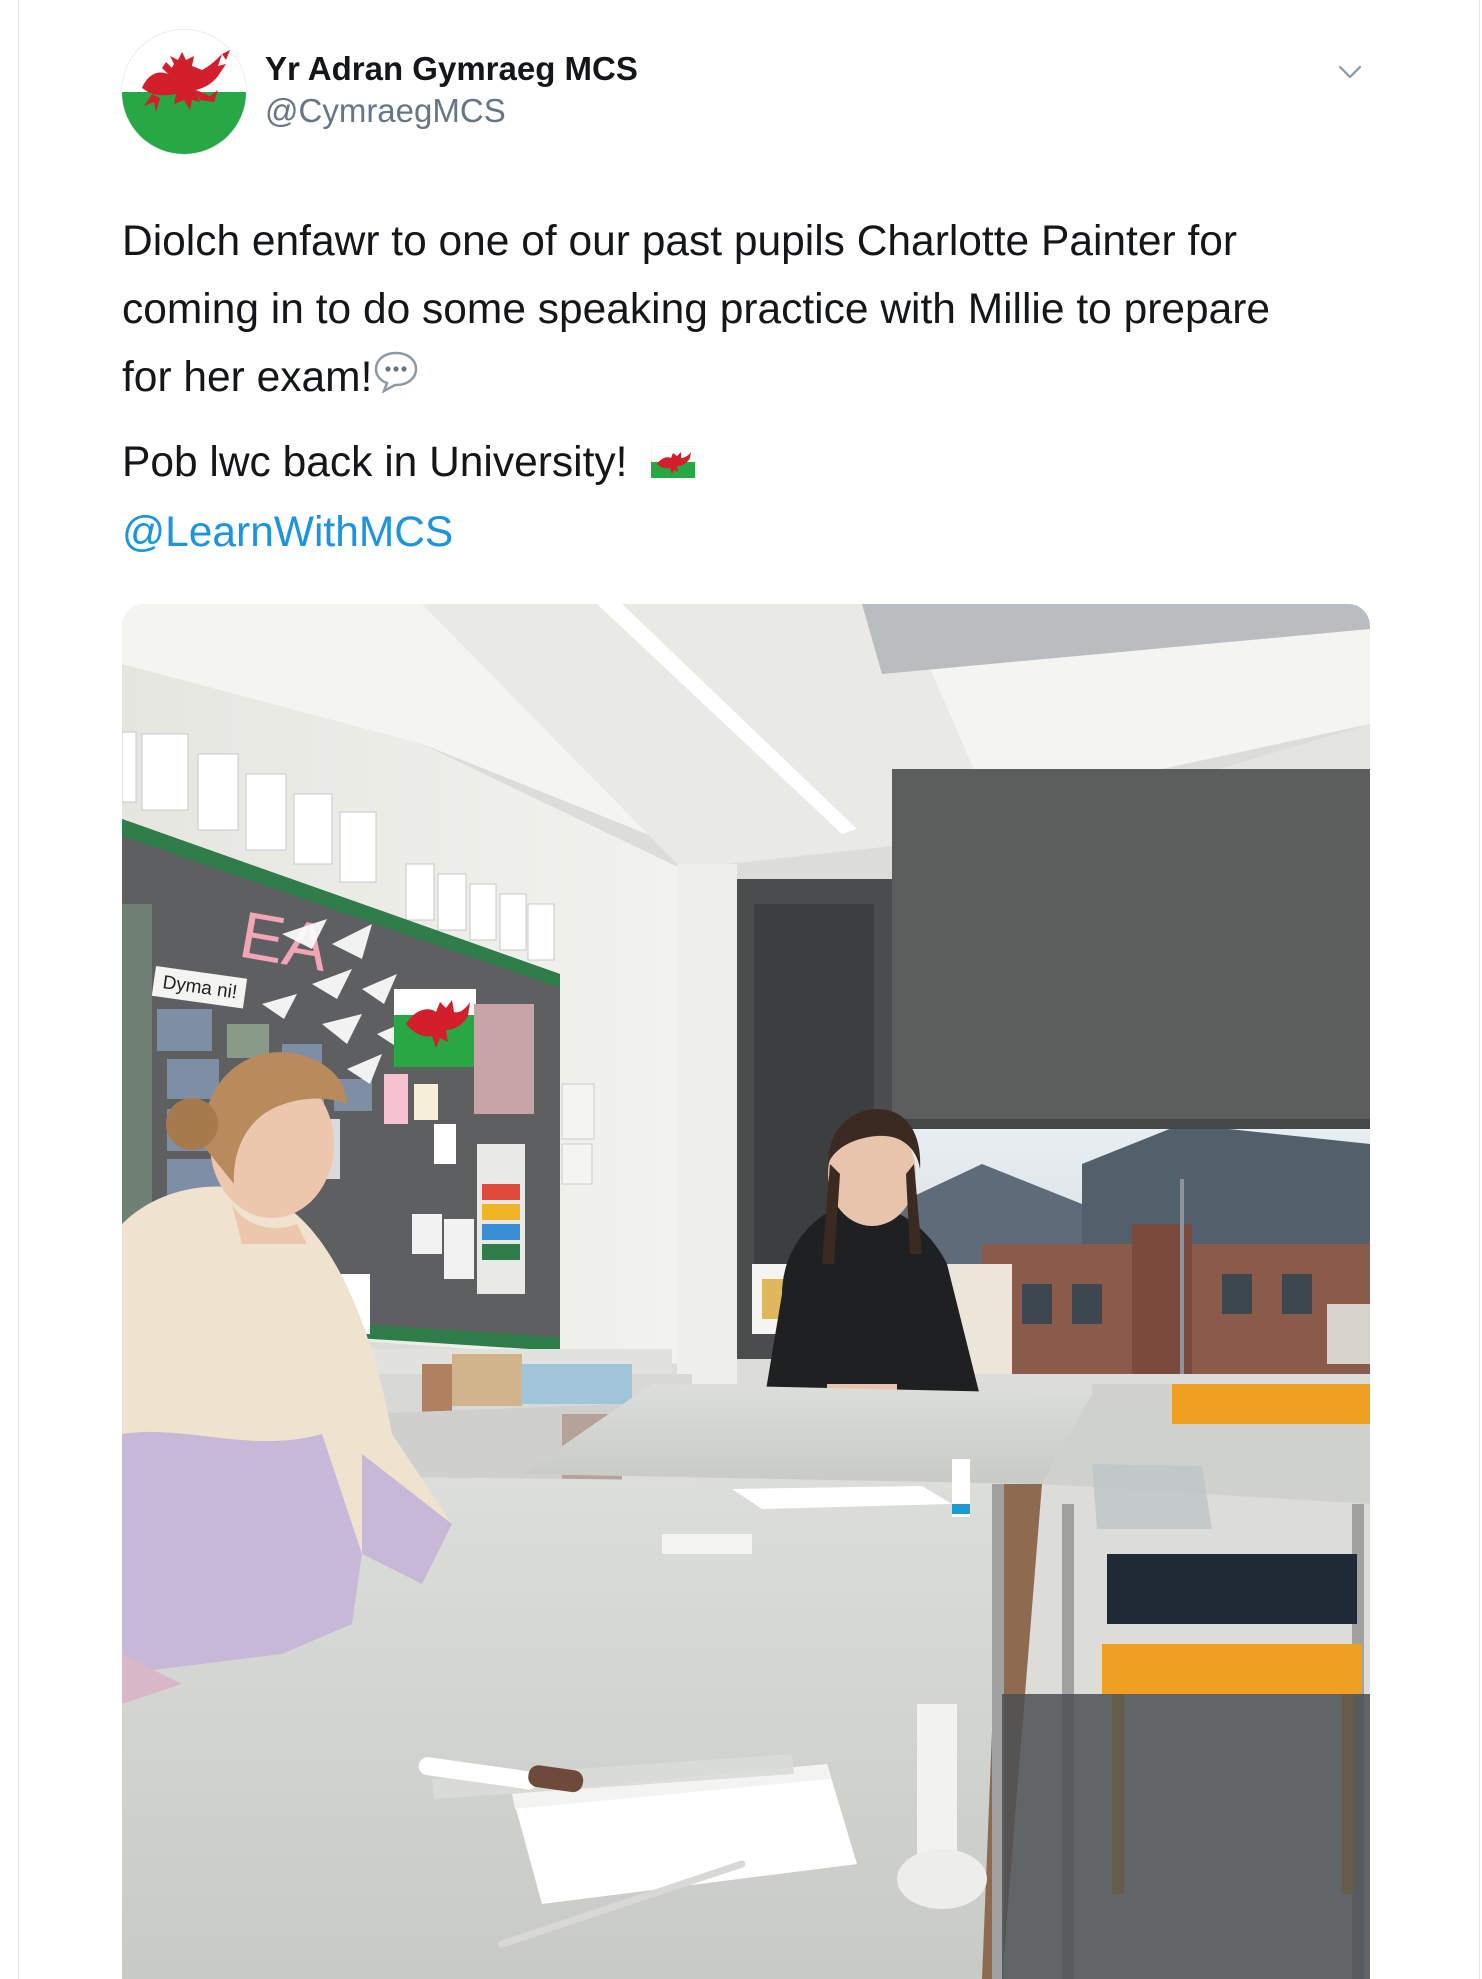 This screenshot has height=1979, width=1482. What do you see at coordinates (435, 1028) in the screenshot?
I see `board-flag` at bounding box center [435, 1028].